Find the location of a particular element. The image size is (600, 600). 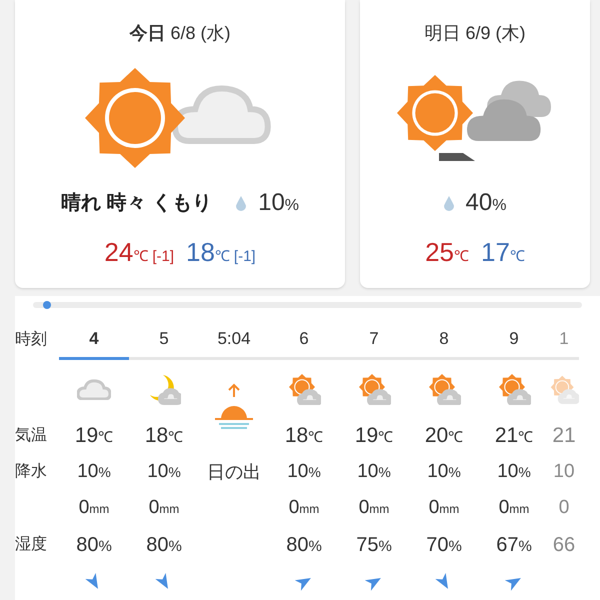

row-label: 降水 is located at coordinates (31, 472).